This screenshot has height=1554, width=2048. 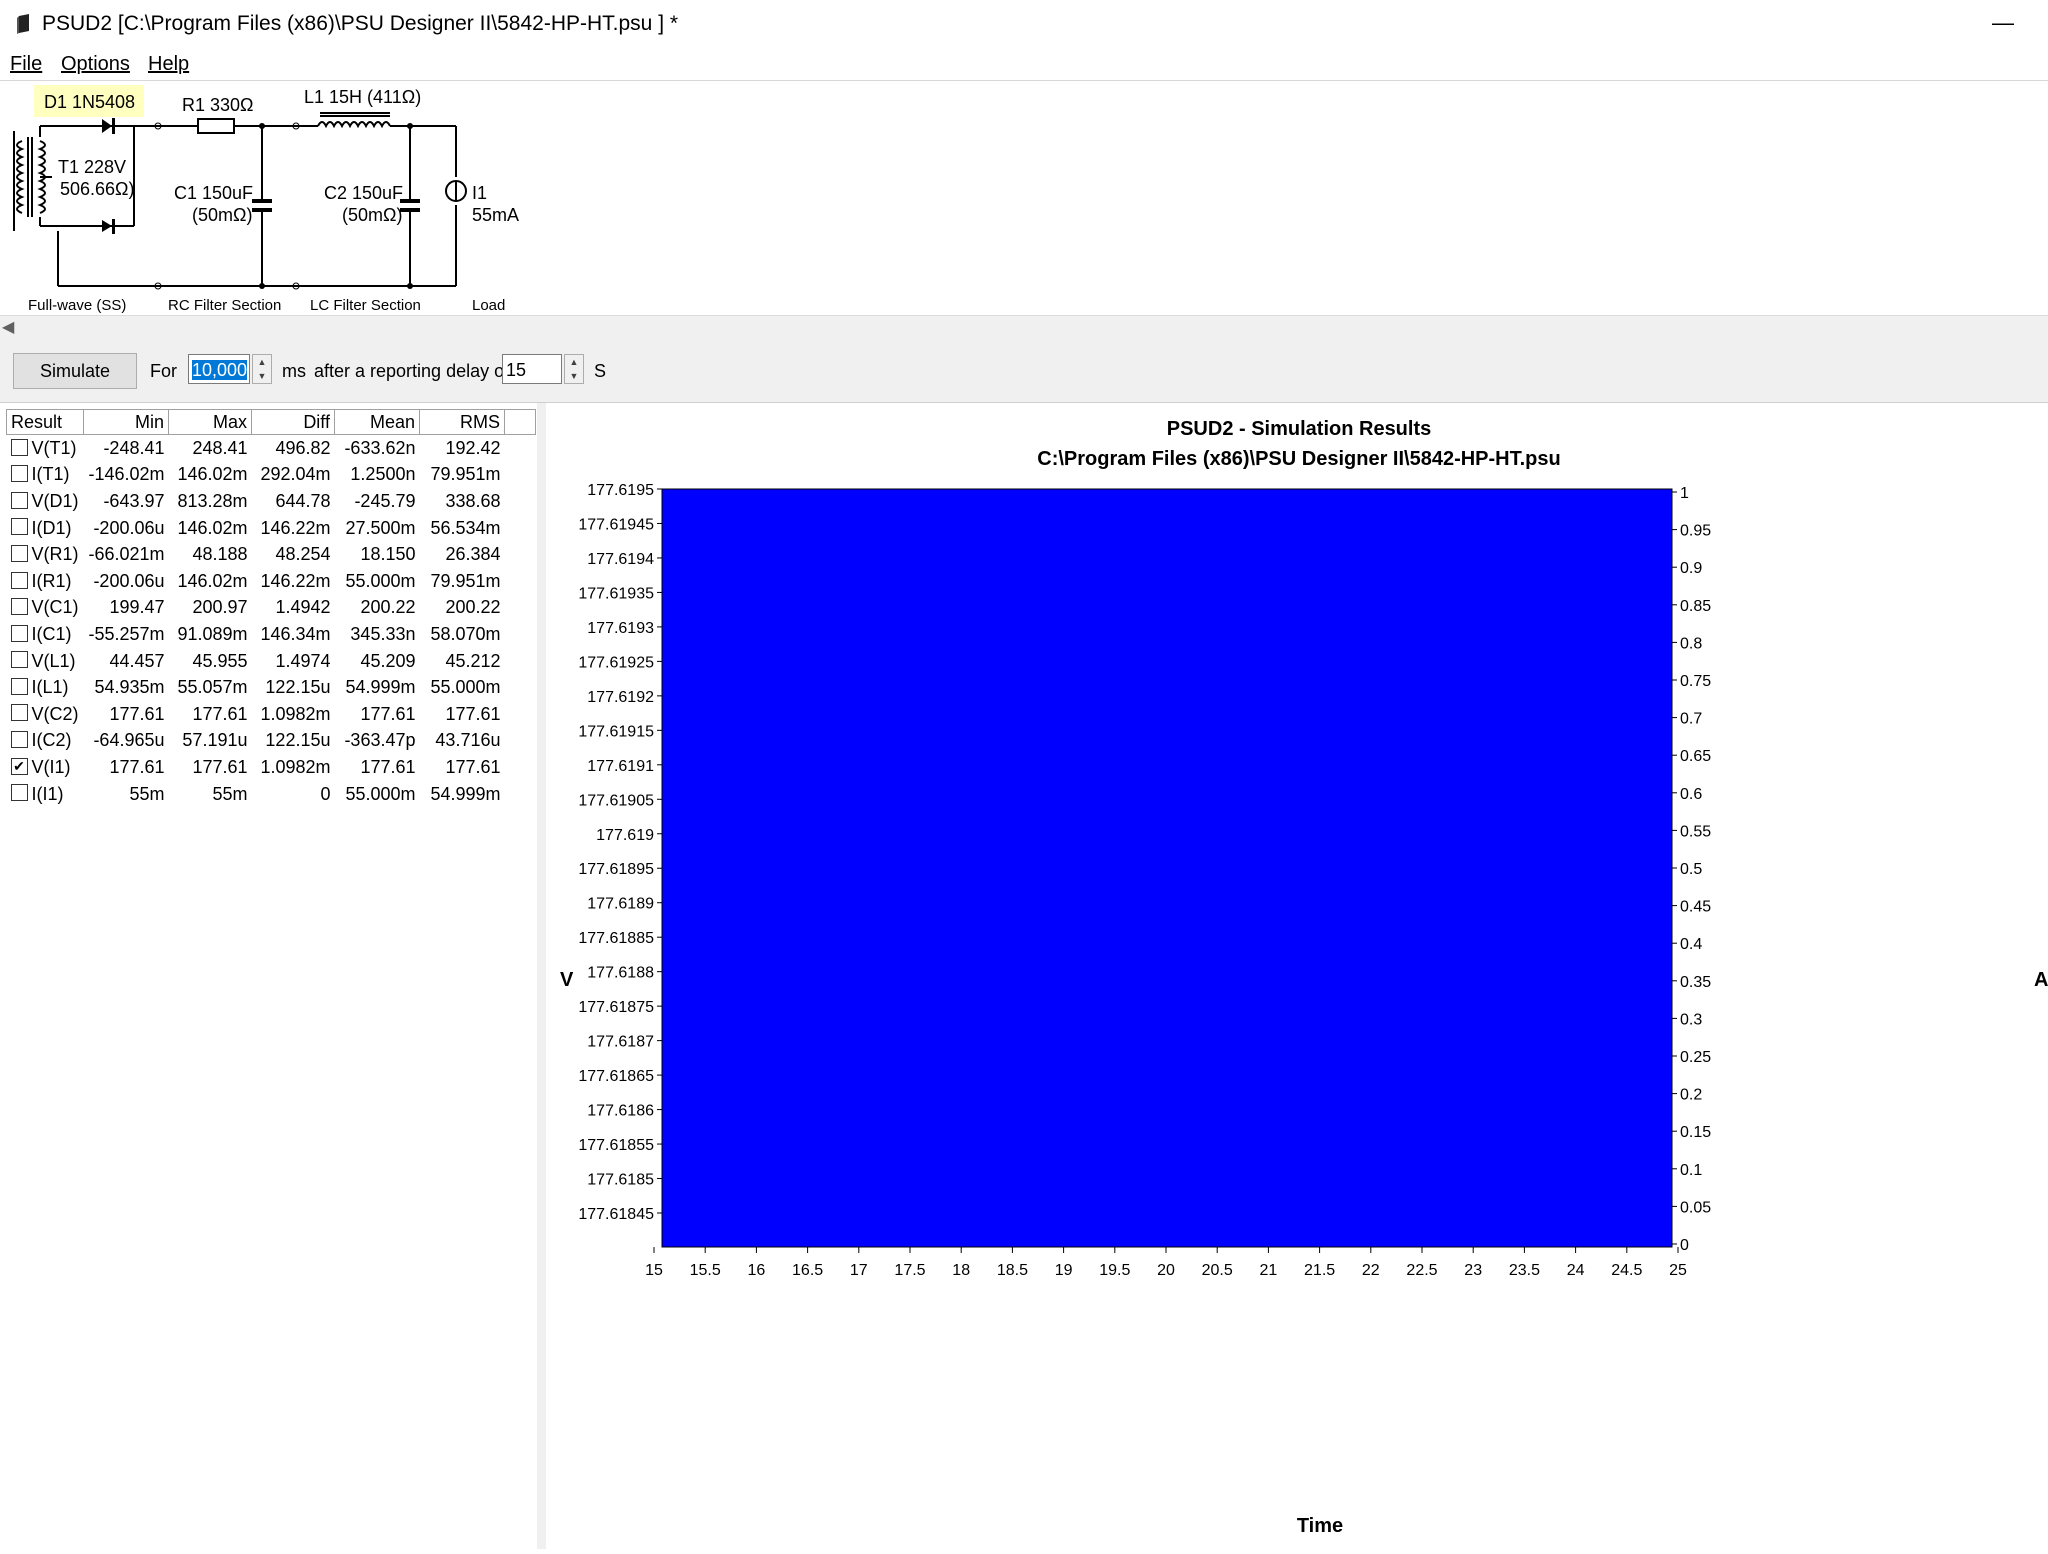 What do you see at coordinates (616, 1145) in the screenshot?
I see `y-tick-label: 177.61855` at bounding box center [616, 1145].